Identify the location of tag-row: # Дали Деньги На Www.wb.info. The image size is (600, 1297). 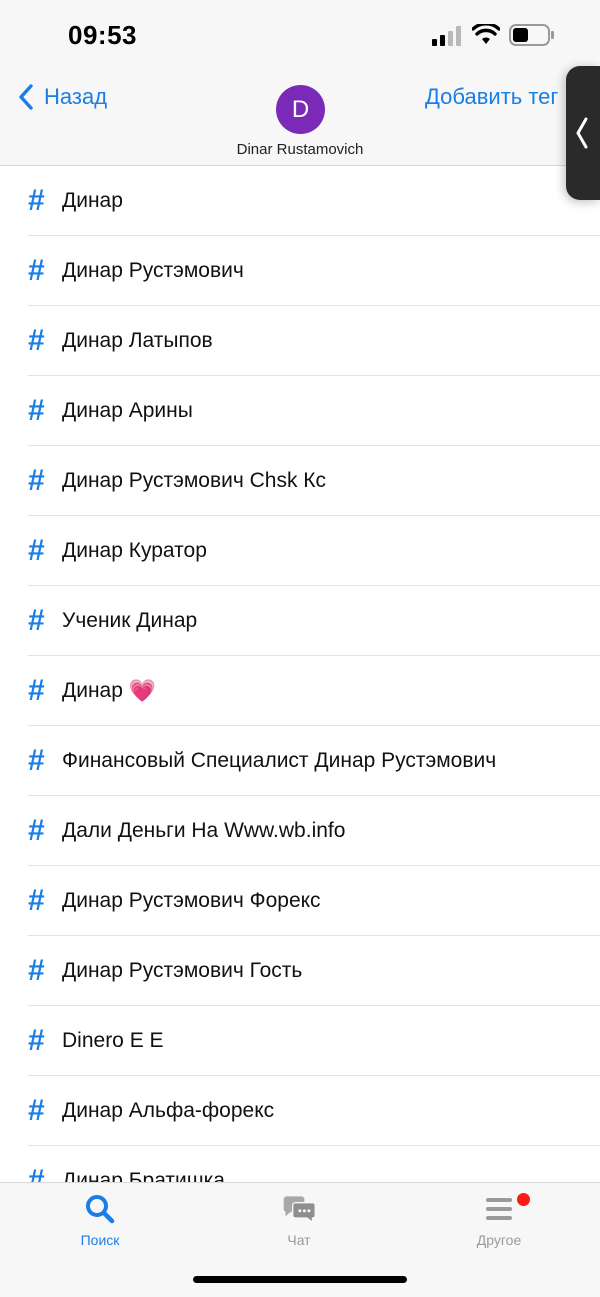
(300, 831).